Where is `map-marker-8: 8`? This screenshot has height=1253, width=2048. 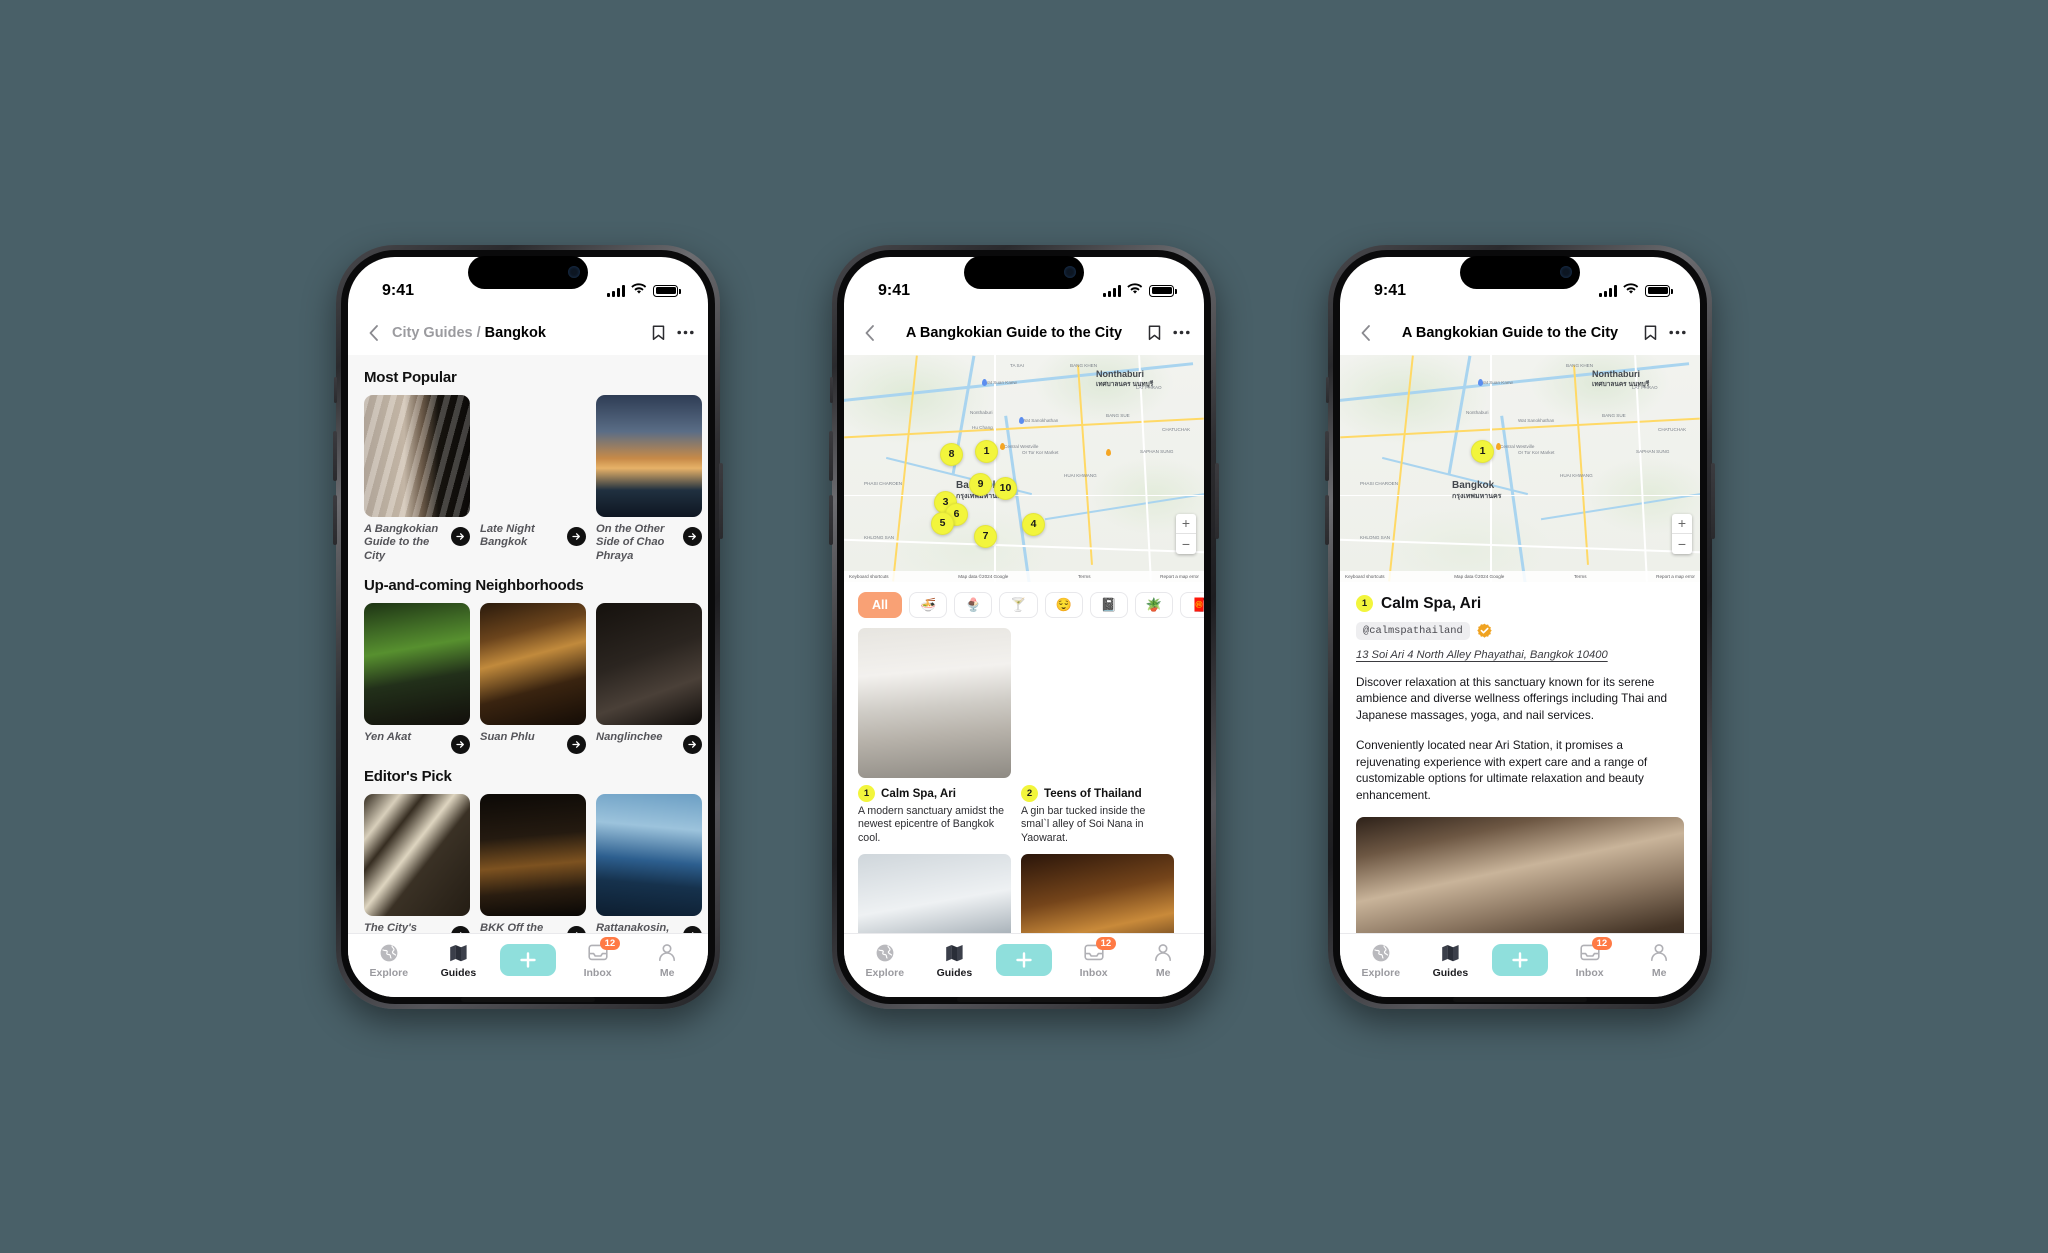 map-marker-8: 8 is located at coordinates (951, 454).